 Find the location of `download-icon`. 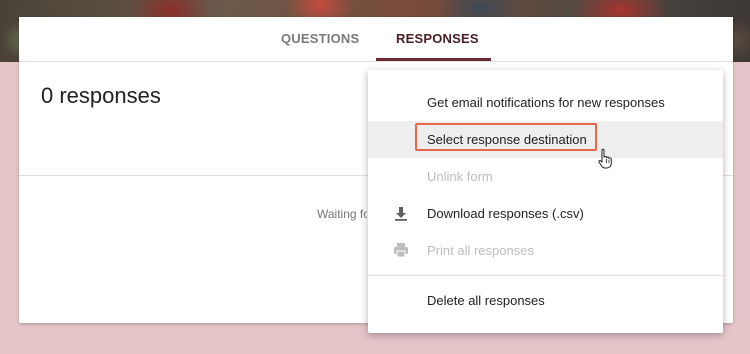

download-icon is located at coordinates (401, 214).